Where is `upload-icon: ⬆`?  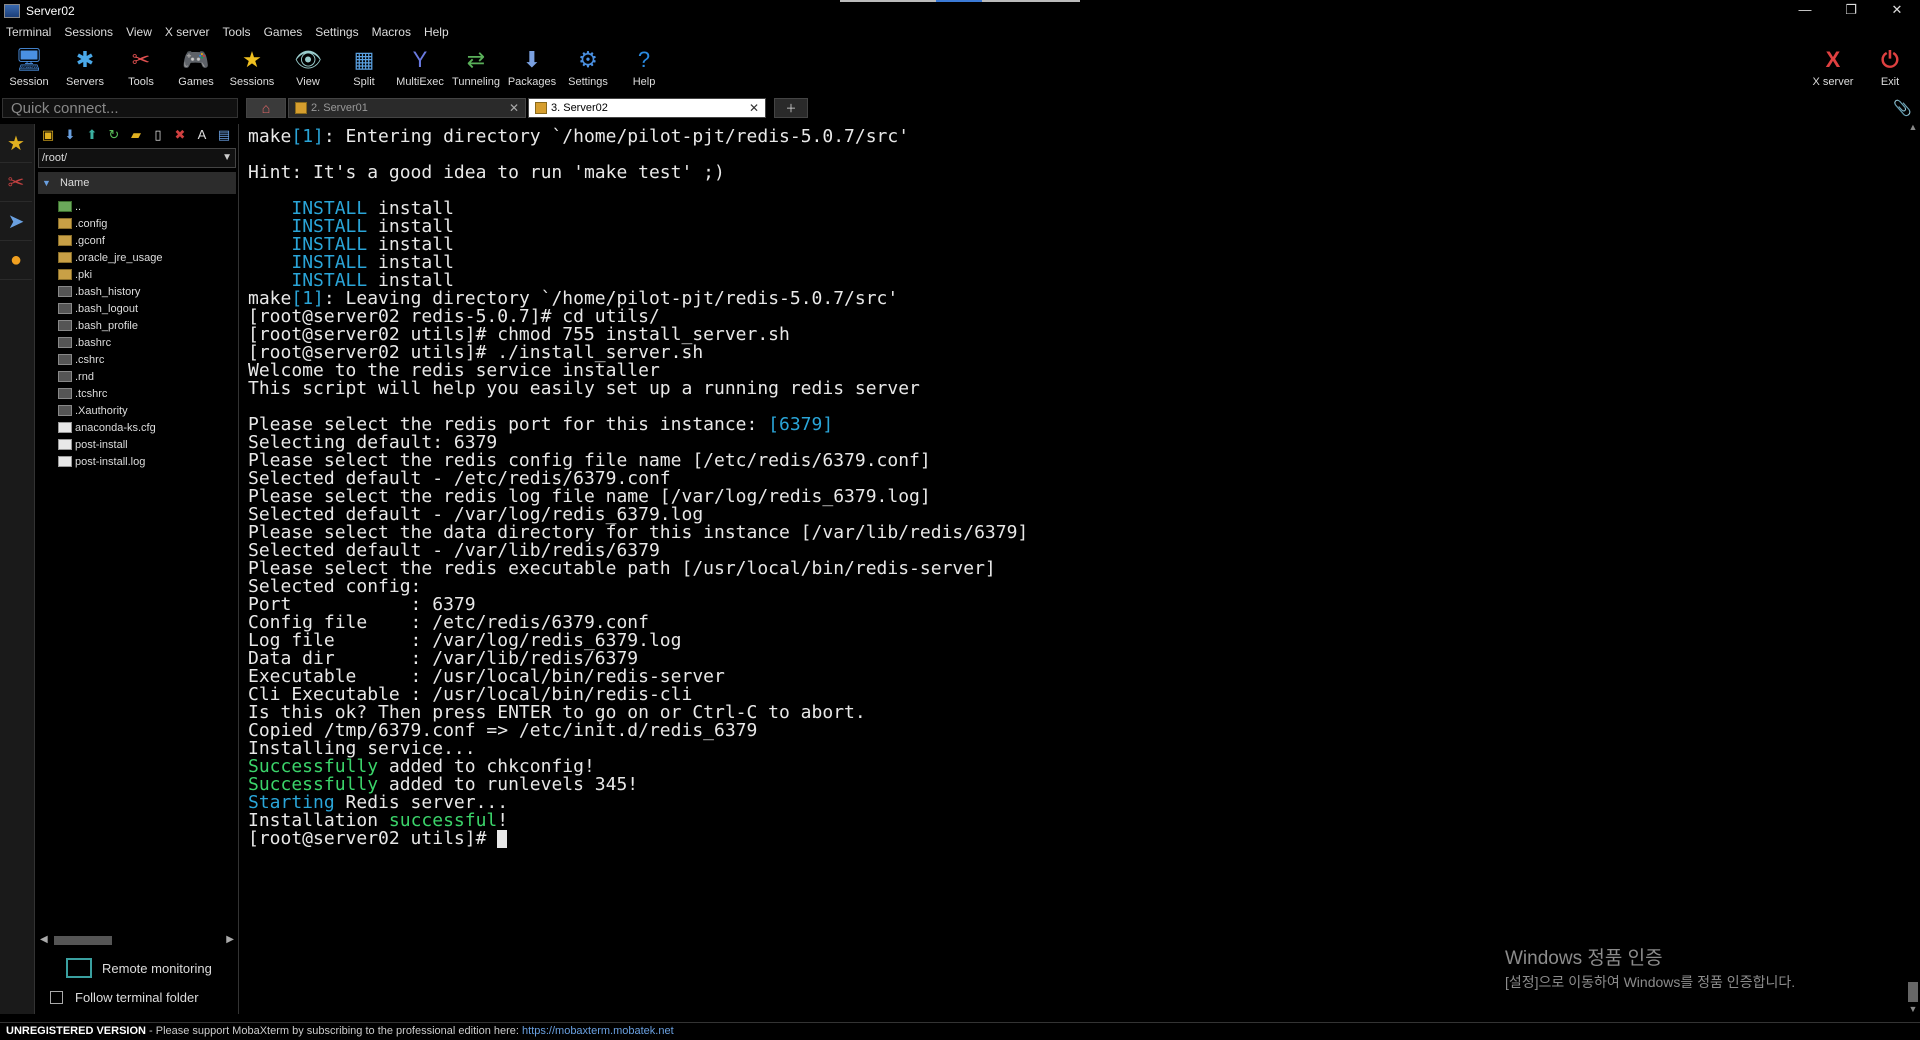
upload-icon: ⬆ is located at coordinates (92, 135).